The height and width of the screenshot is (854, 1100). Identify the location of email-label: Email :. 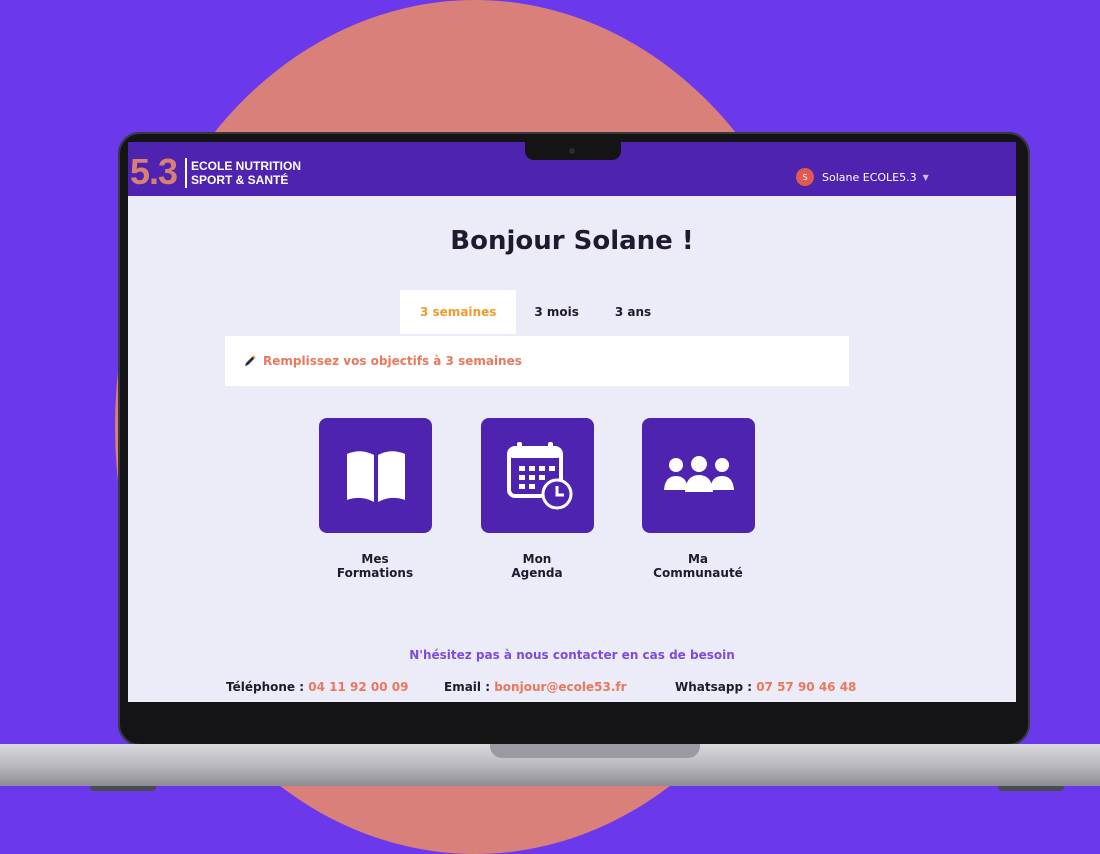
(467, 687).